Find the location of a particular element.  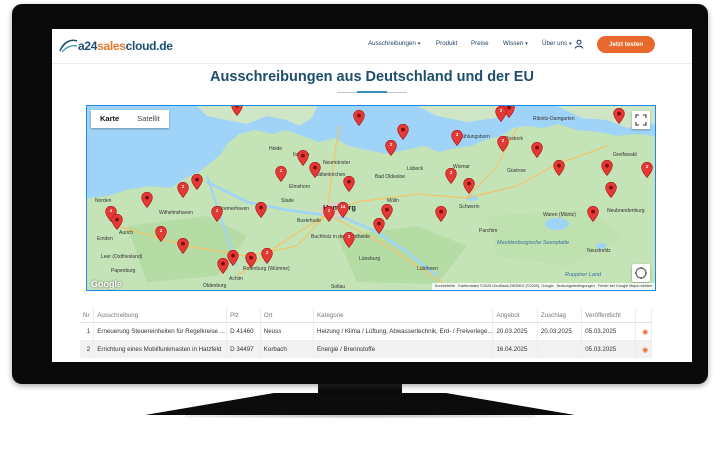

nav-ausschreibungen: Ausschreibungen ▾ is located at coordinates (394, 43).